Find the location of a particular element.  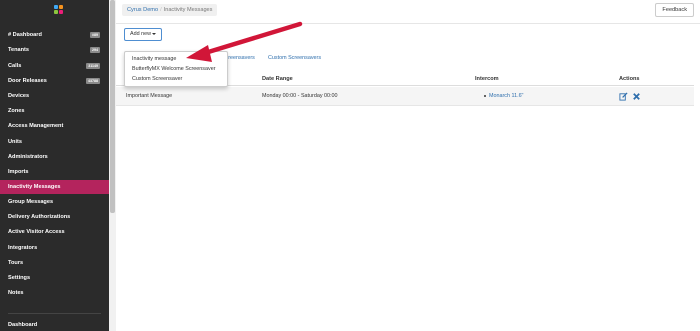

cell-intercom: Monarch 11.6" is located at coordinates (503, 96).